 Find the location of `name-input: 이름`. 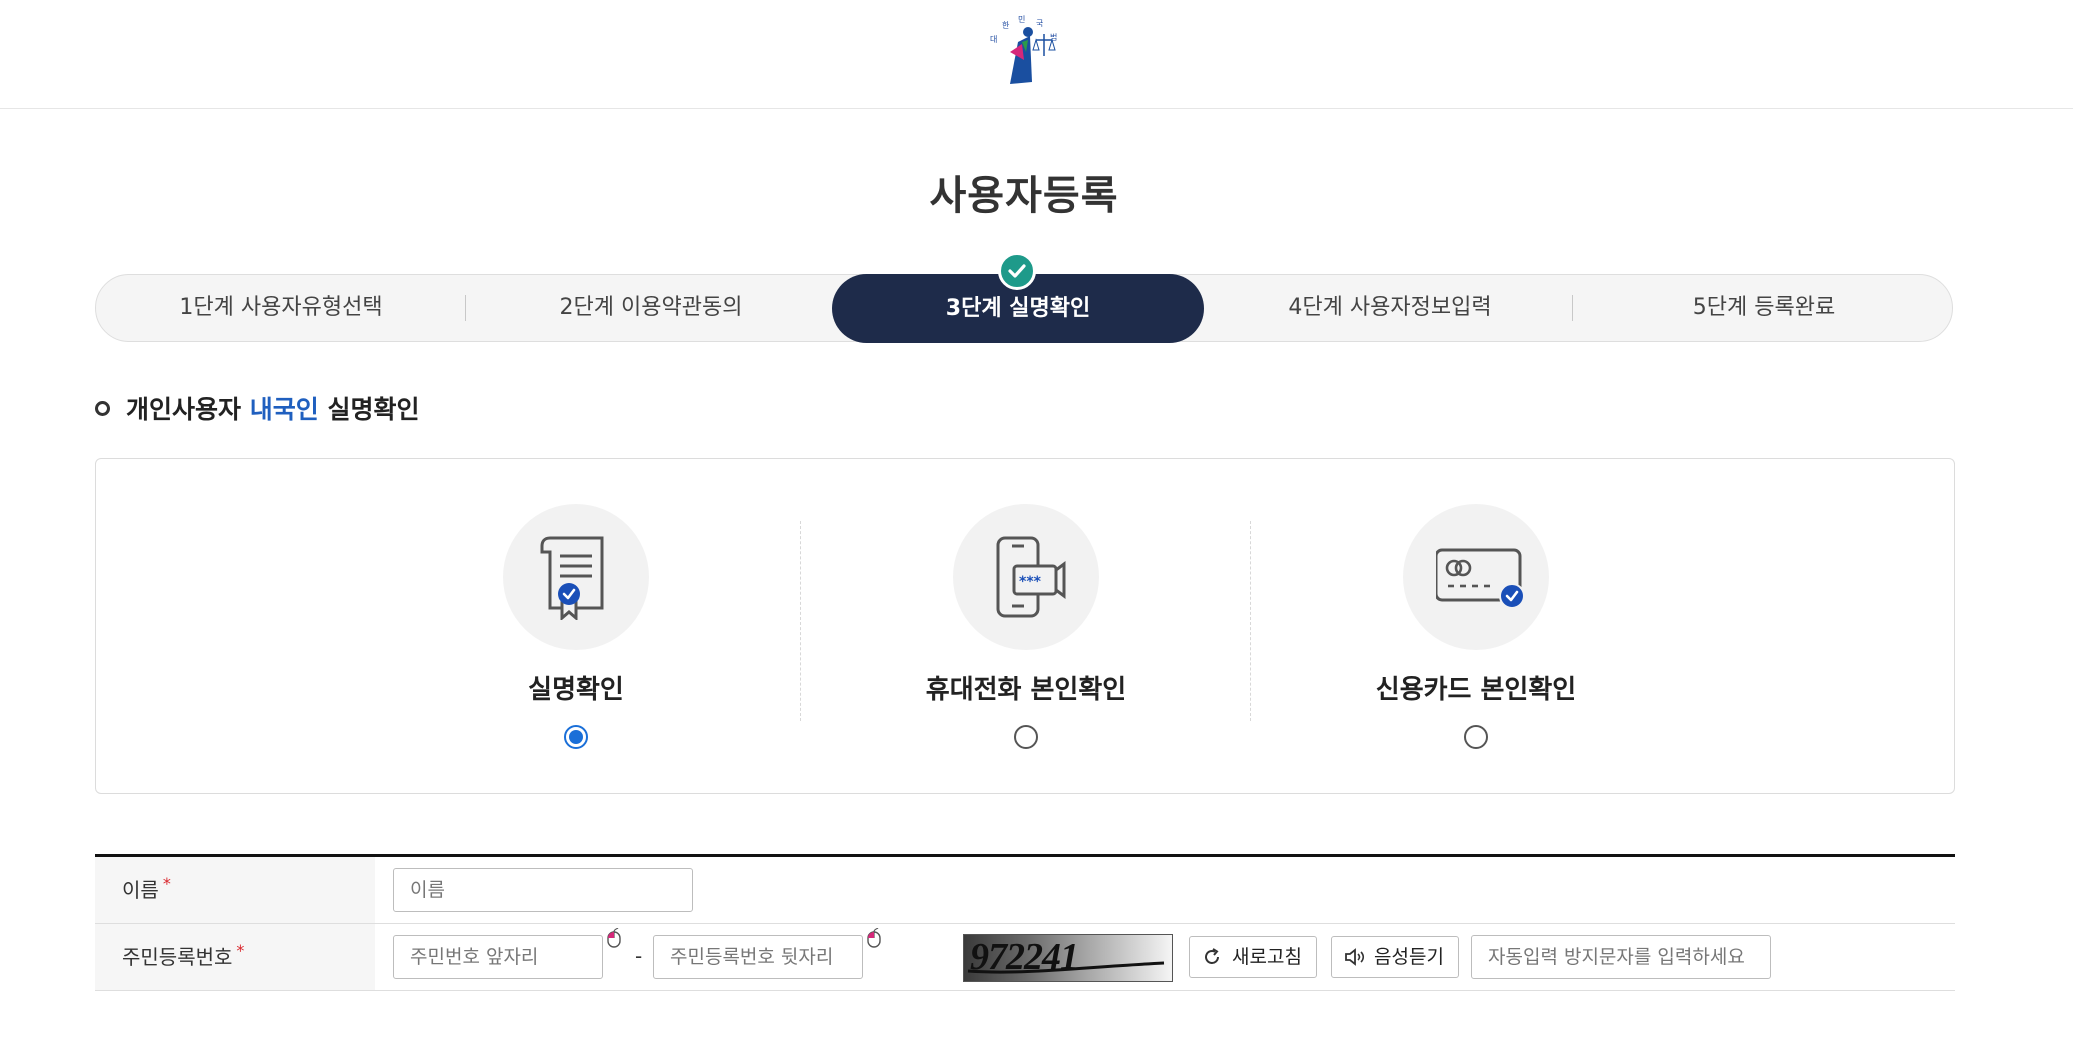

name-input: 이름 is located at coordinates (543, 890).